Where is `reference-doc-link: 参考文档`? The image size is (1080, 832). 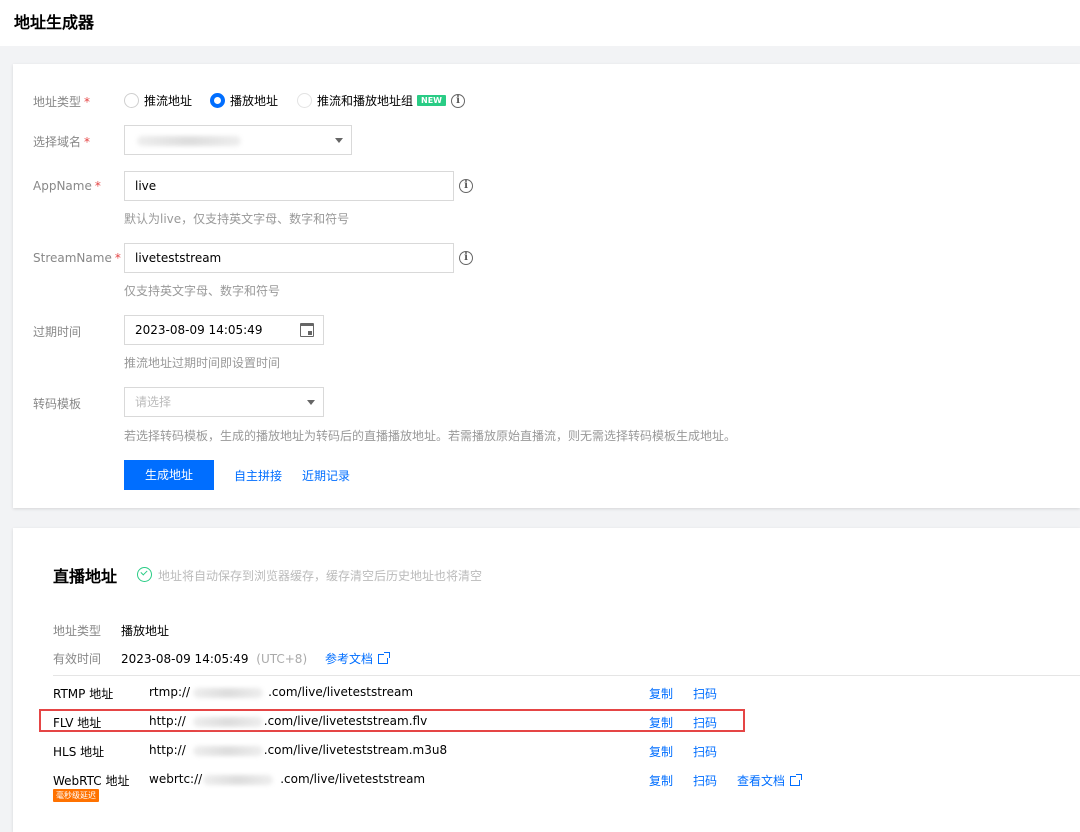
reference-doc-link: 参考文档 is located at coordinates (357, 659).